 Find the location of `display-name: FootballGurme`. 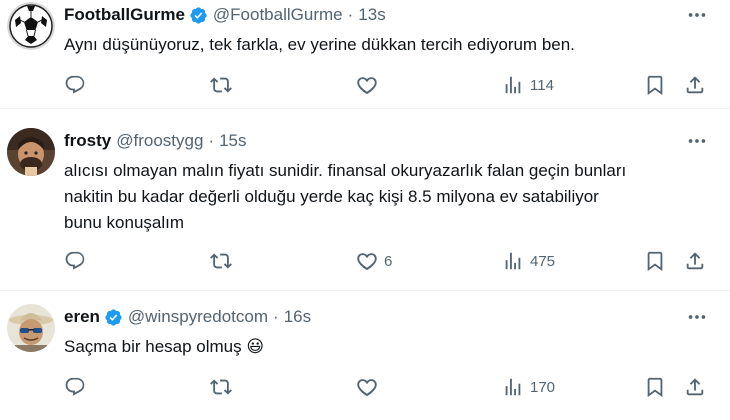

display-name: FootballGurme is located at coordinates (124, 15).